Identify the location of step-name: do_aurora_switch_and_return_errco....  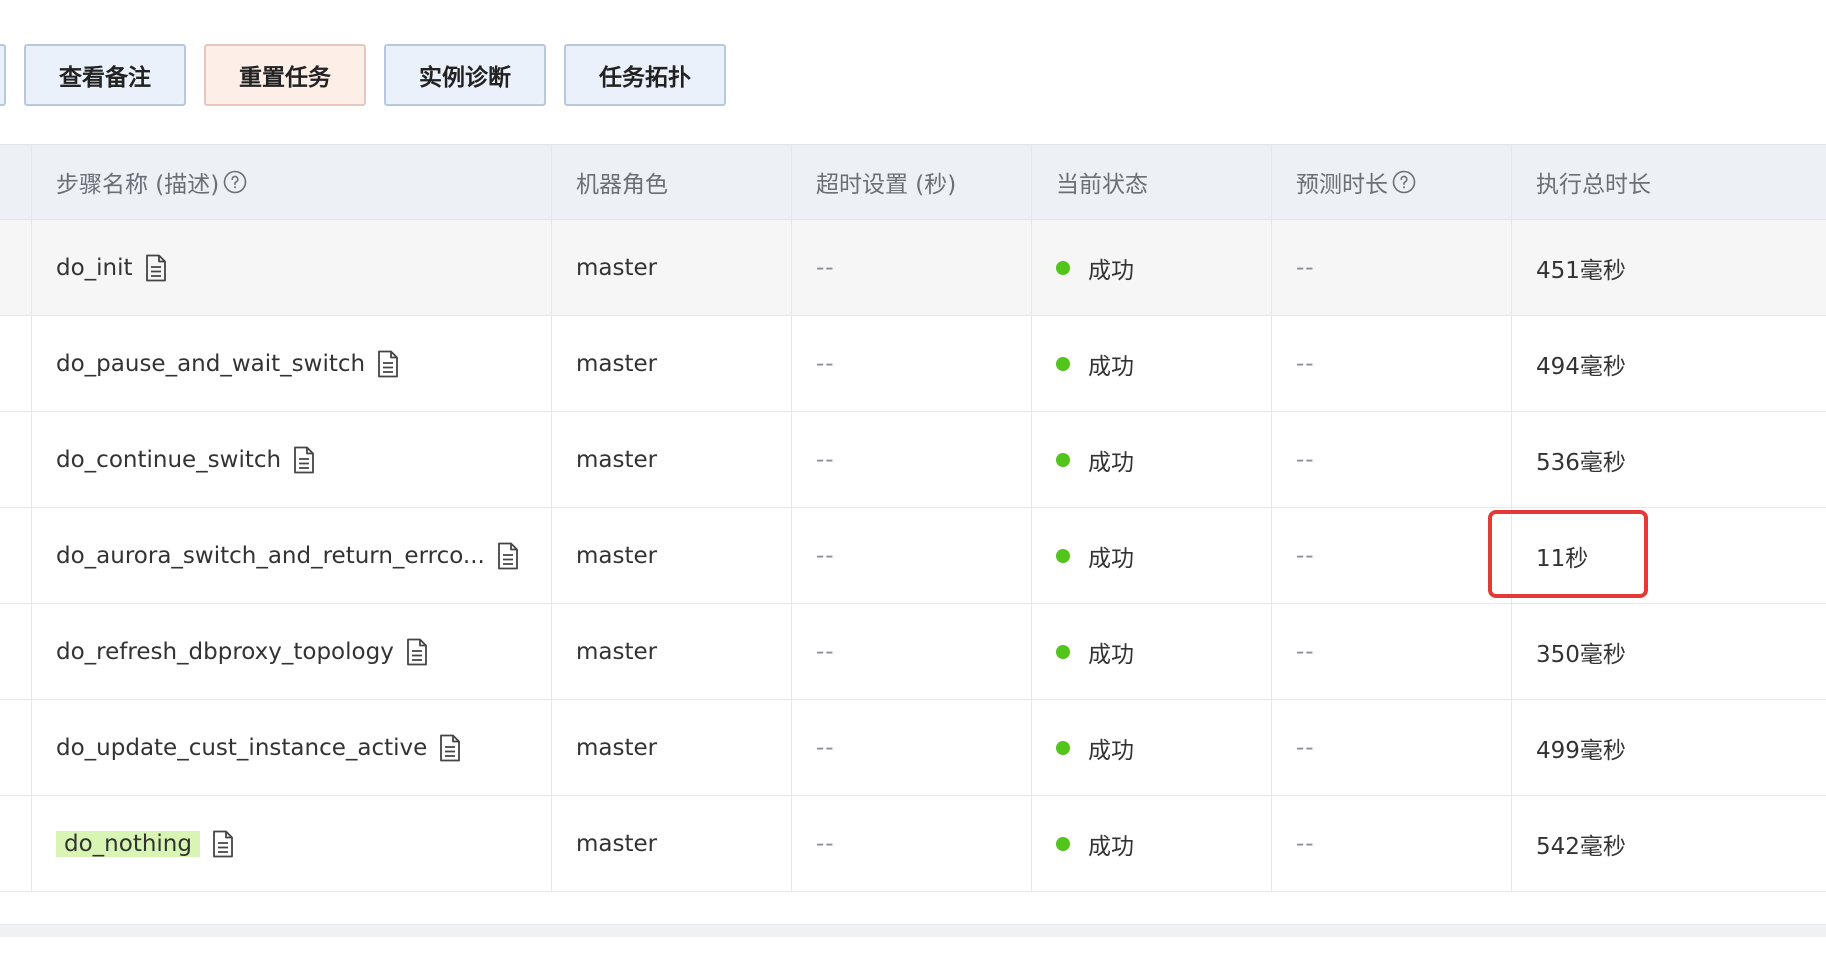
(270, 555).